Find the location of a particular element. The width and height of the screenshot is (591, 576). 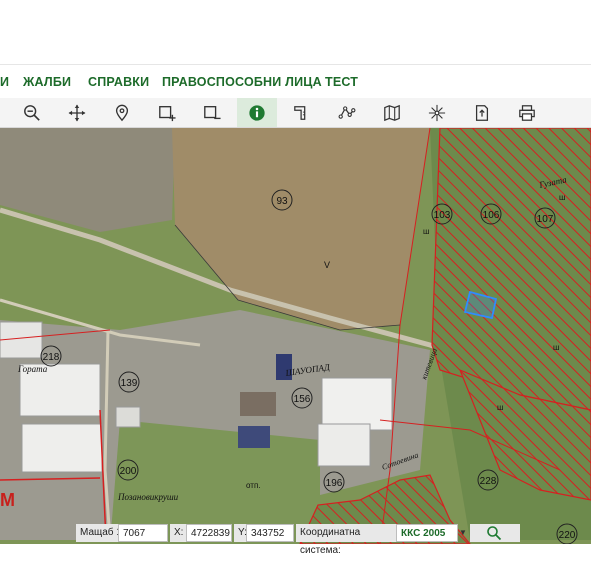

search-coordinates-button is located at coordinates (495, 533).